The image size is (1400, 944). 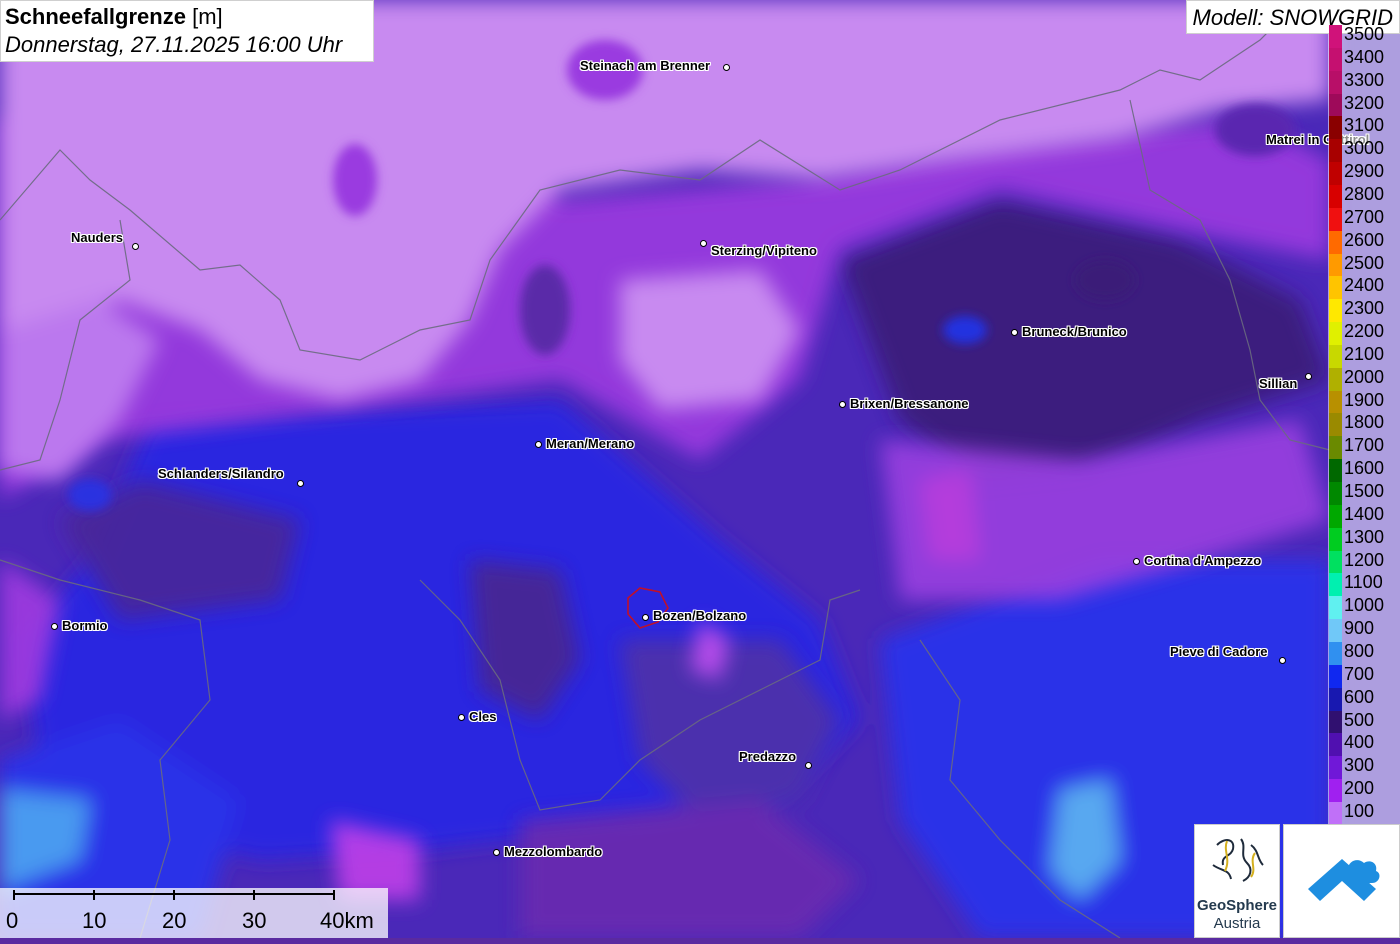 What do you see at coordinates (1364, 513) in the screenshot?
I see `legend-label-1400: 1400` at bounding box center [1364, 513].